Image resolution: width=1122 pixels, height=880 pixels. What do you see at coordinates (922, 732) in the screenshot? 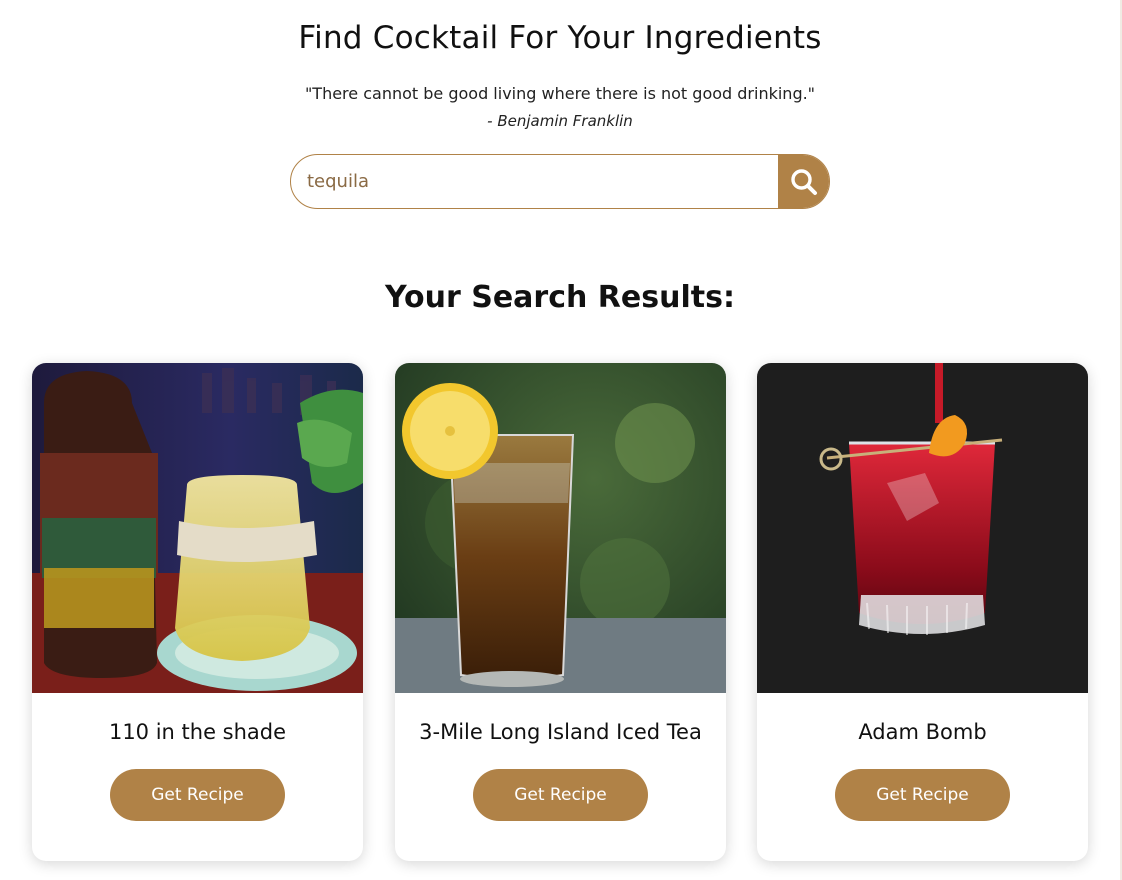
I see `cocktail-name: Adam Bomb` at bounding box center [922, 732].